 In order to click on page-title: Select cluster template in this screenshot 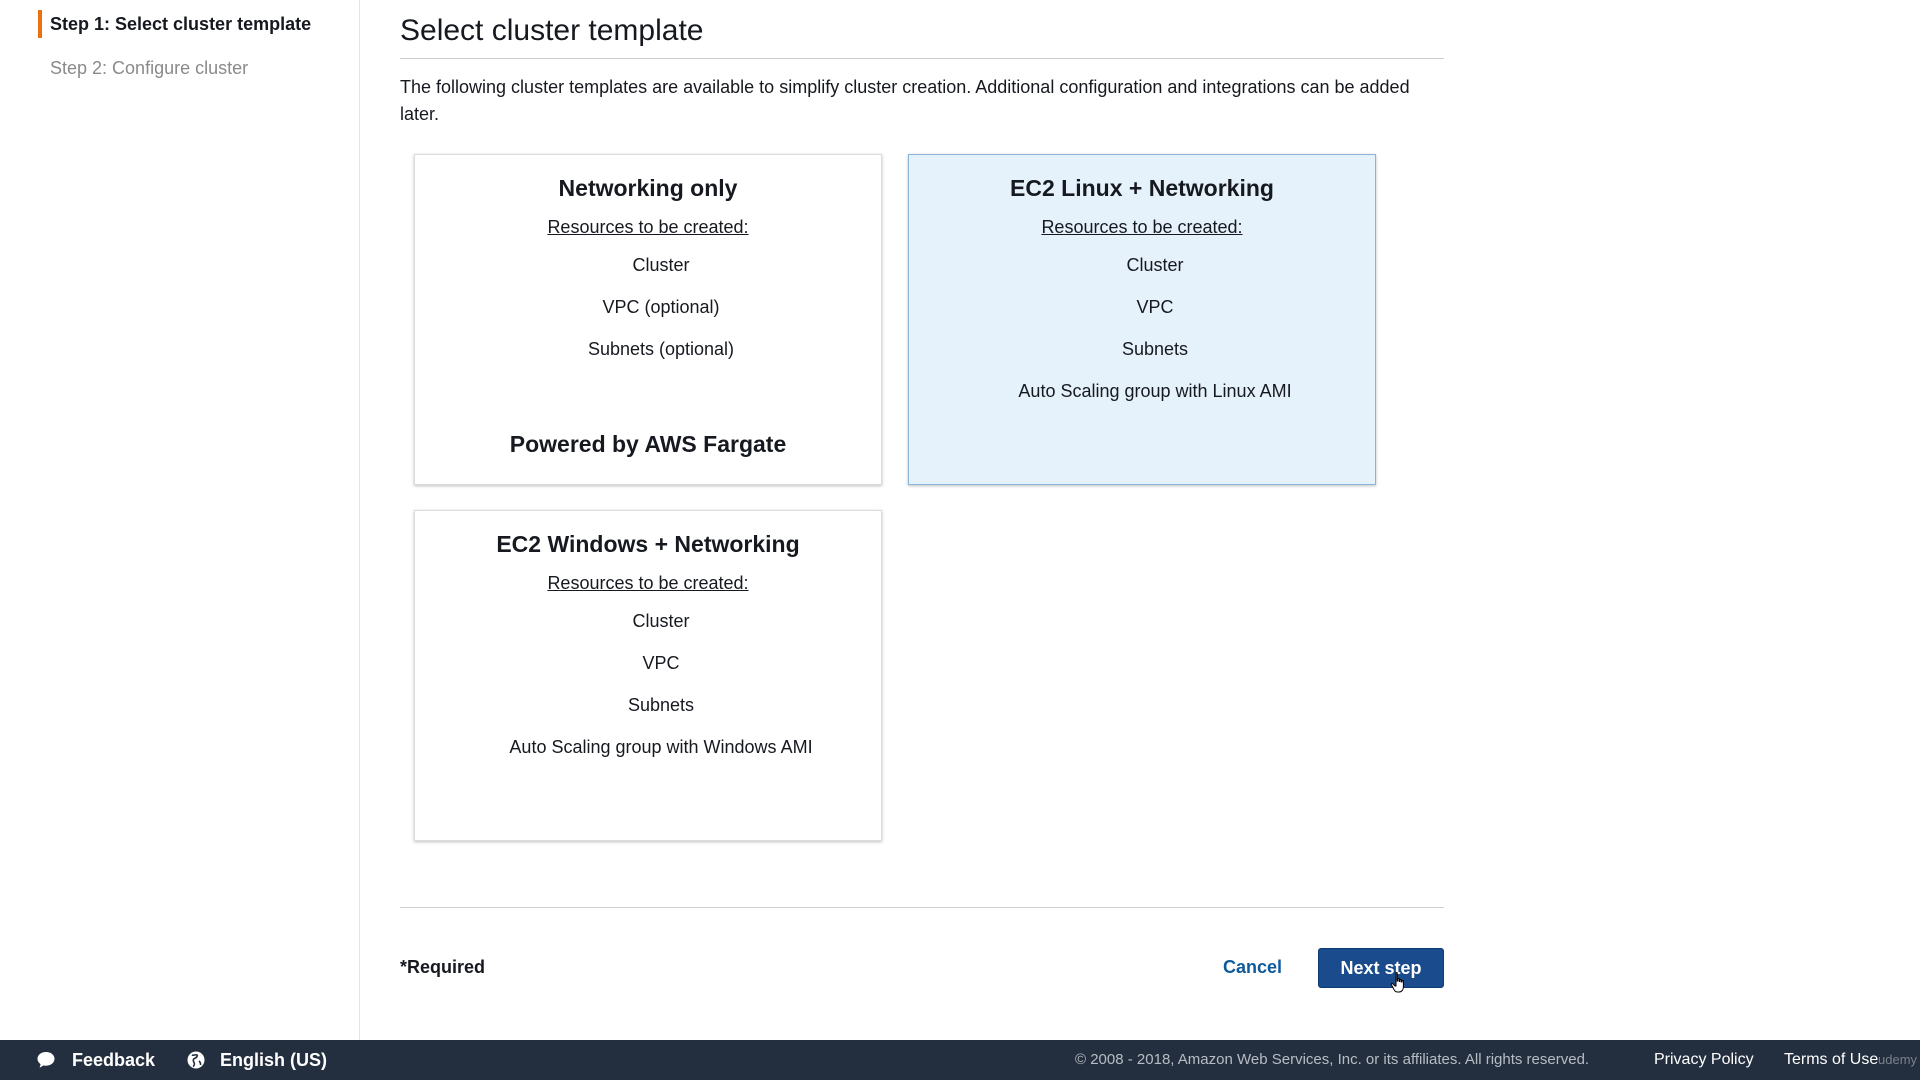, I will do `click(552, 30)`.